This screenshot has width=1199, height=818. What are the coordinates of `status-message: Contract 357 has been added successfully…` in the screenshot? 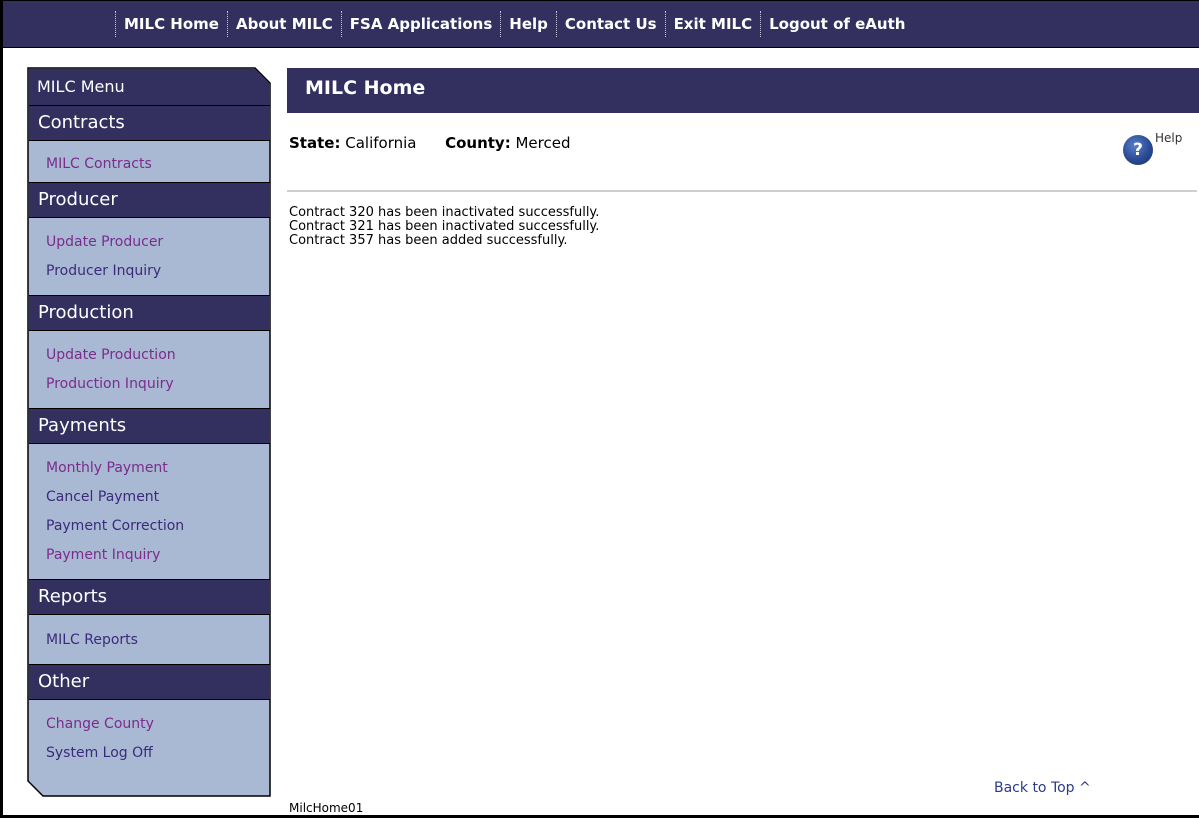 It's located at (428, 240).